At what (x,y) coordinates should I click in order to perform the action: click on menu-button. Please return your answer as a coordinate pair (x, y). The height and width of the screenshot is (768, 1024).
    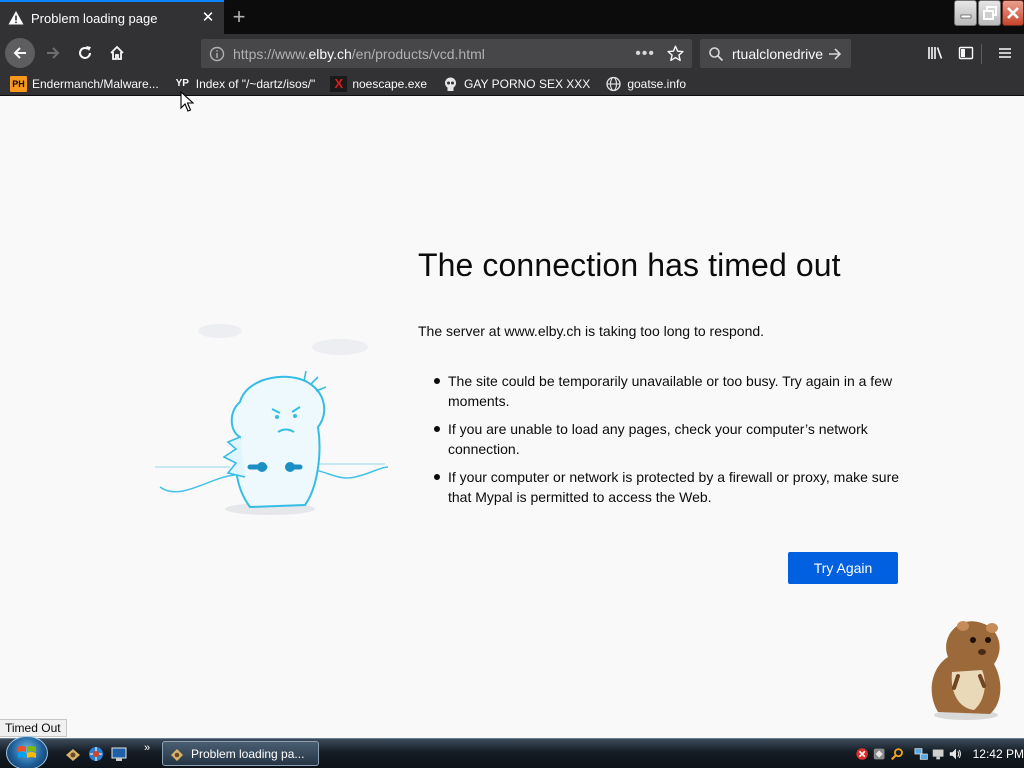
    Looking at the image, I should click on (1005, 53).